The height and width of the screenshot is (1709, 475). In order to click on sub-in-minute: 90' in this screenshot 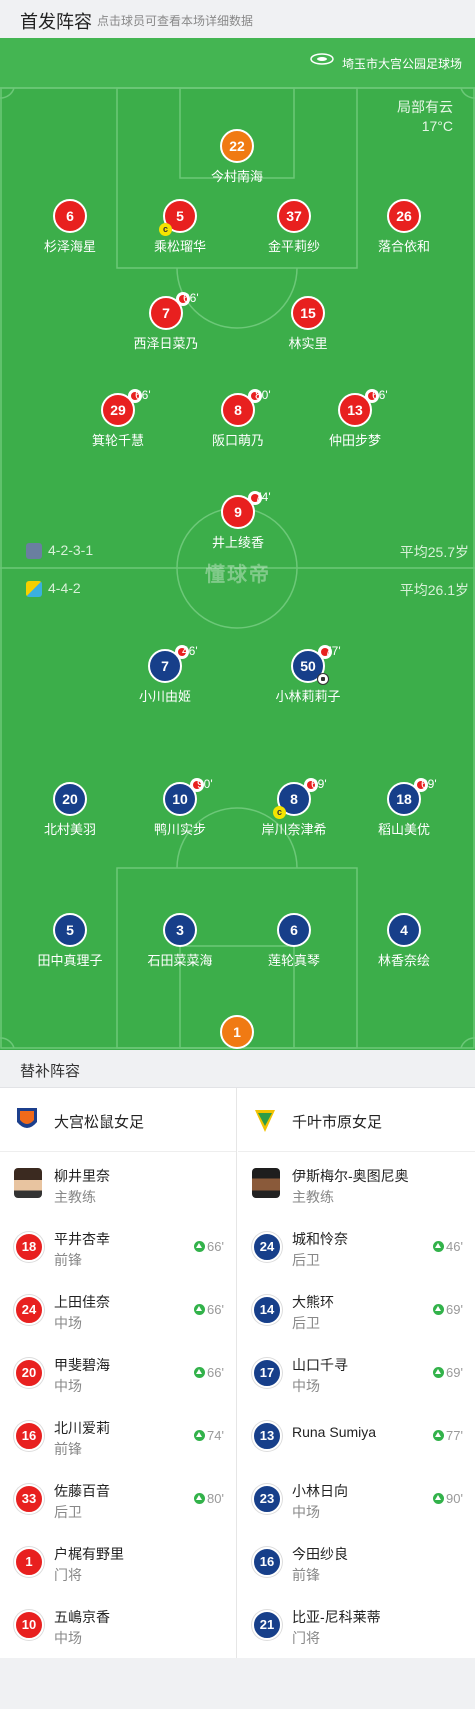, I will do `click(448, 1498)`.